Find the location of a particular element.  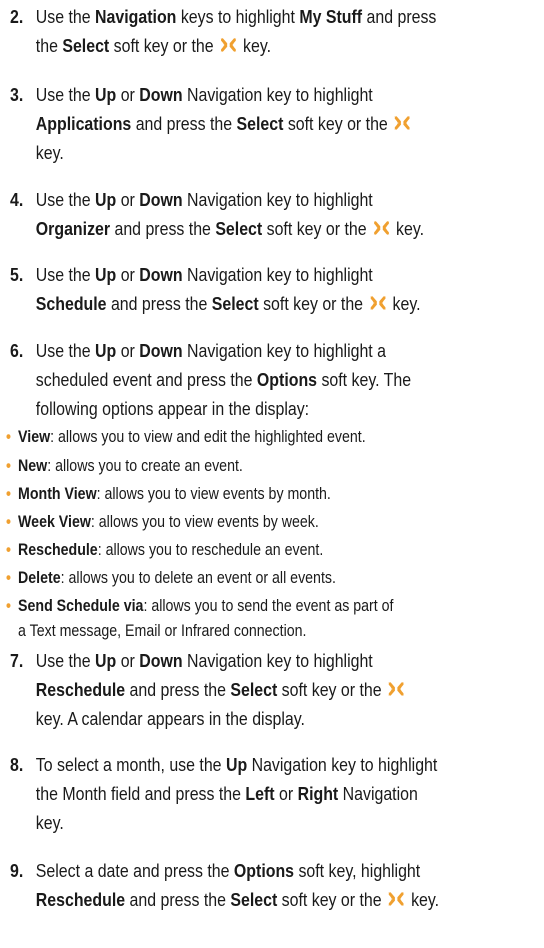

option-new: • New: allows you to create an event. is located at coordinates (259, 466).